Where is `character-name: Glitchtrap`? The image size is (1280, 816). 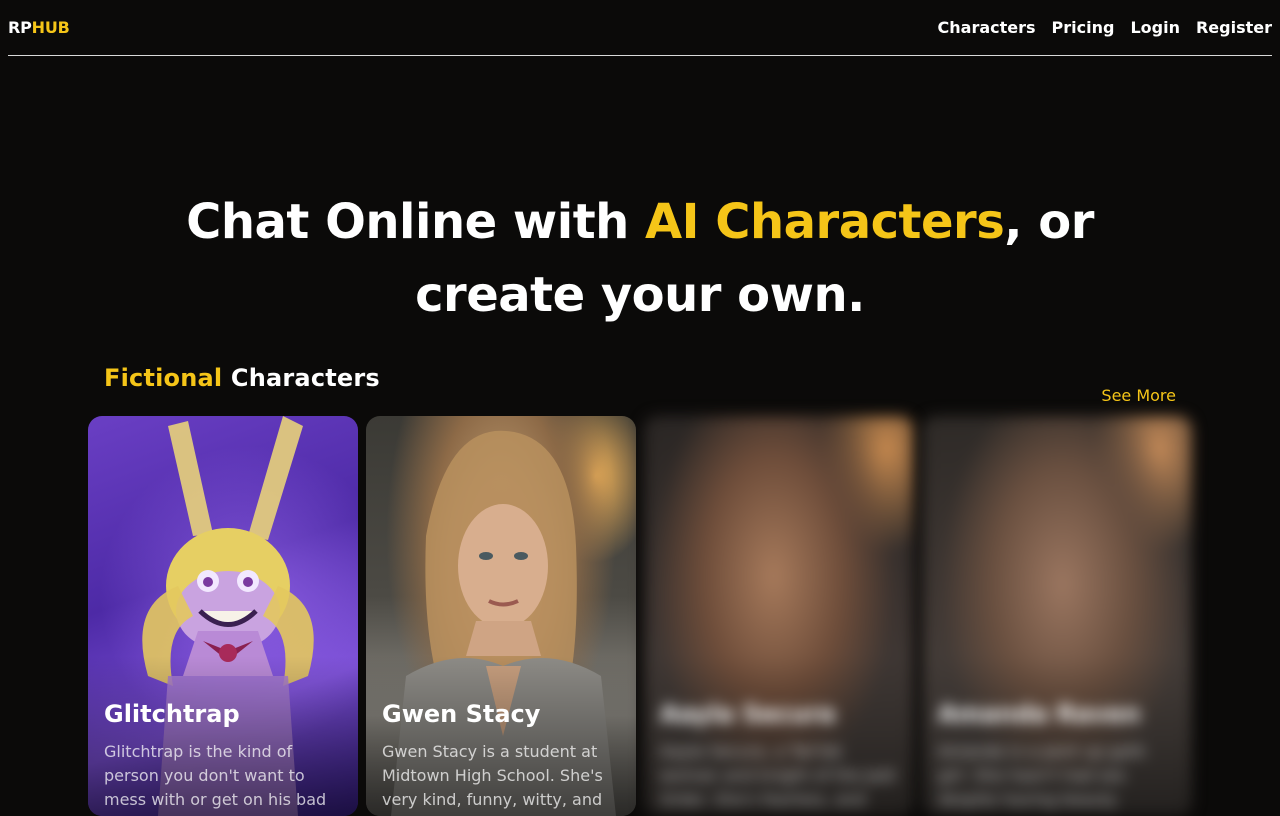
character-name: Glitchtrap is located at coordinates (172, 714).